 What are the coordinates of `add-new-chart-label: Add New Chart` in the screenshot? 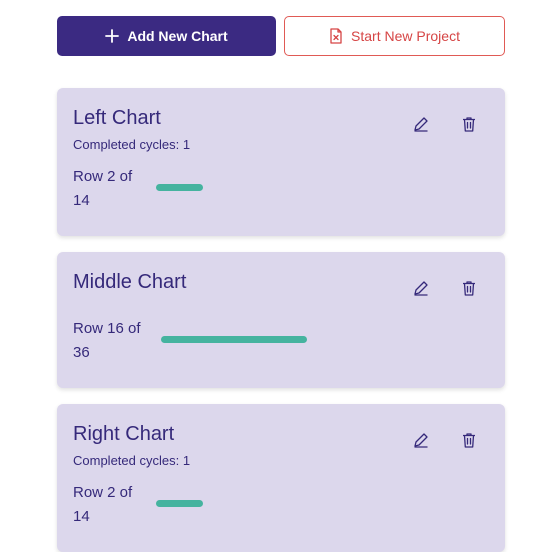 It's located at (177, 36).